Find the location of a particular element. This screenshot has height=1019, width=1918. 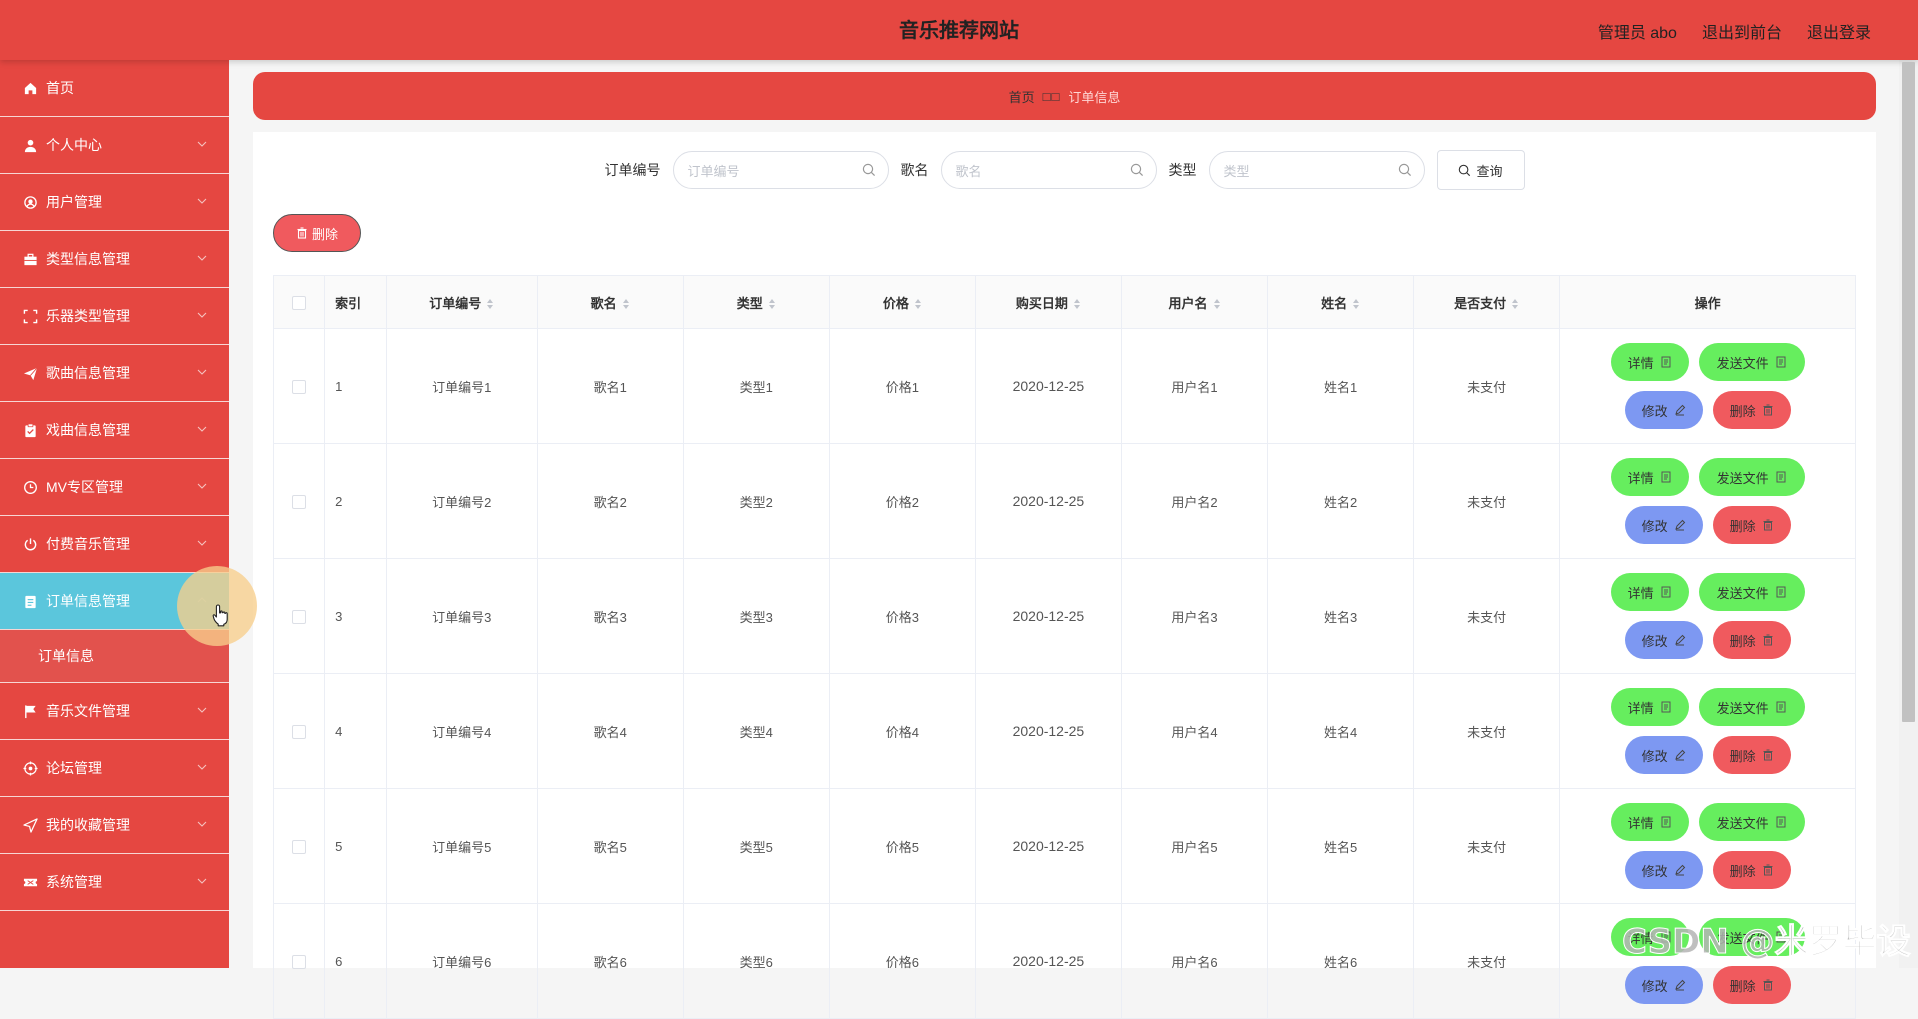

sidebar-item: 论坛管理 is located at coordinates (114, 768).